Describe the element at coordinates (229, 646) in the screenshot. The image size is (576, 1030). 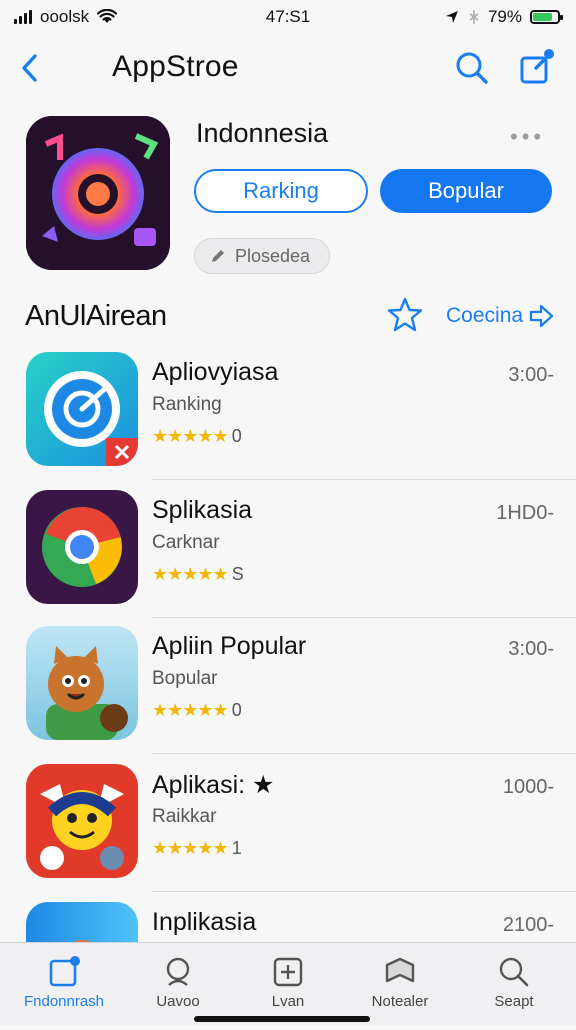
I see `app-name: Apliin Popular` at that location.